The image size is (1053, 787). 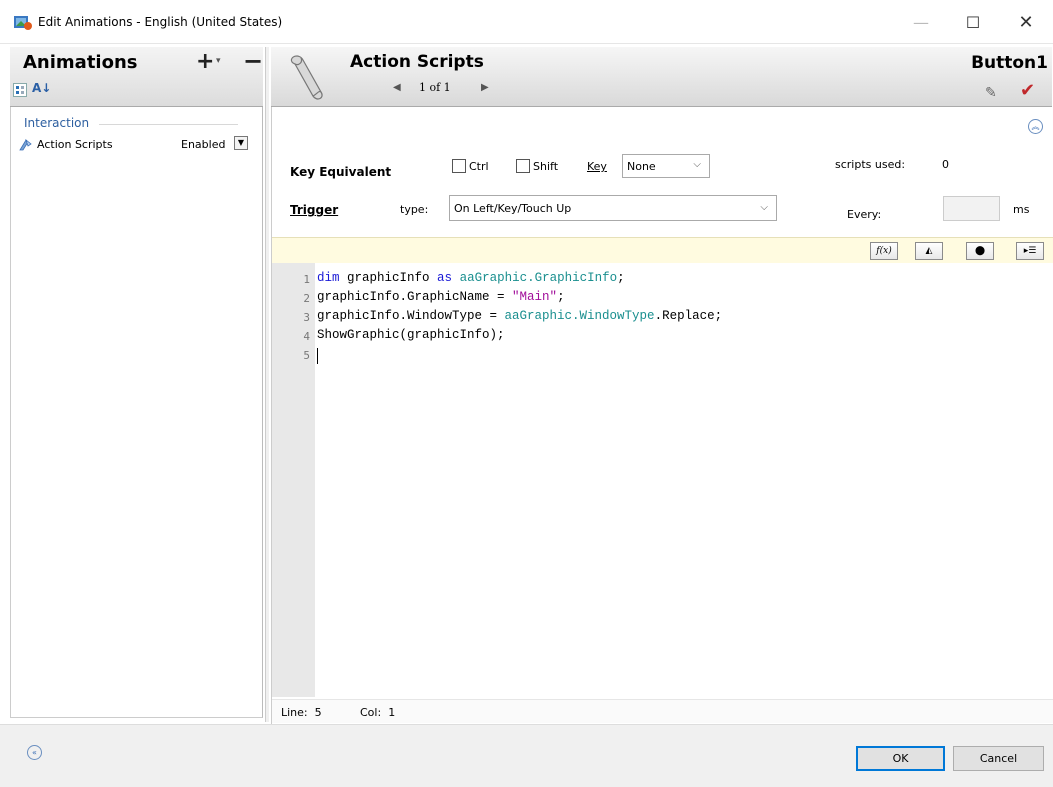 What do you see at coordinates (641, 166) in the screenshot?
I see `key-select-value: None` at bounding box center [641, 166].